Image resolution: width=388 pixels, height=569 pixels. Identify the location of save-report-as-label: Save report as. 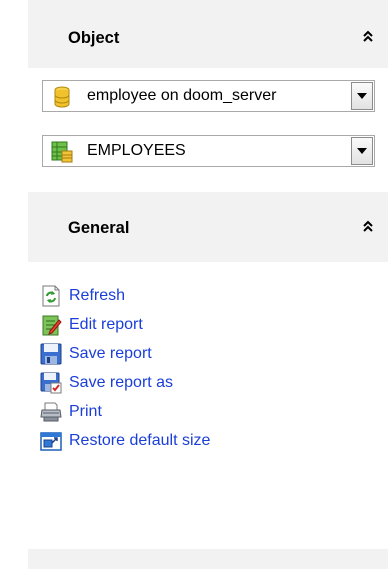
(121, 382).